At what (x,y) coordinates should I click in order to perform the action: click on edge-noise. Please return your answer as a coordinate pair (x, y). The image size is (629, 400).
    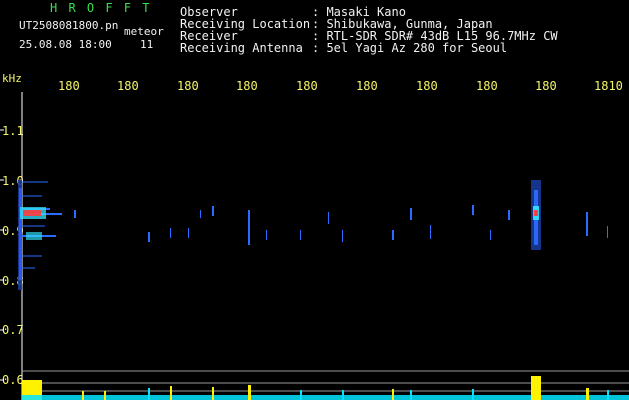
    Looking at the image, I should click on (20, 234).